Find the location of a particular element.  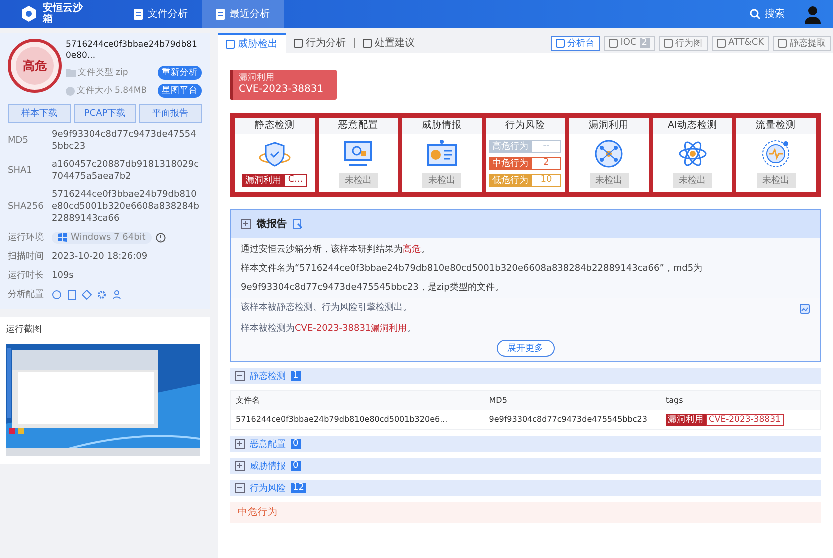

tab: 威胁检出 is located at coordinates (252, 43).